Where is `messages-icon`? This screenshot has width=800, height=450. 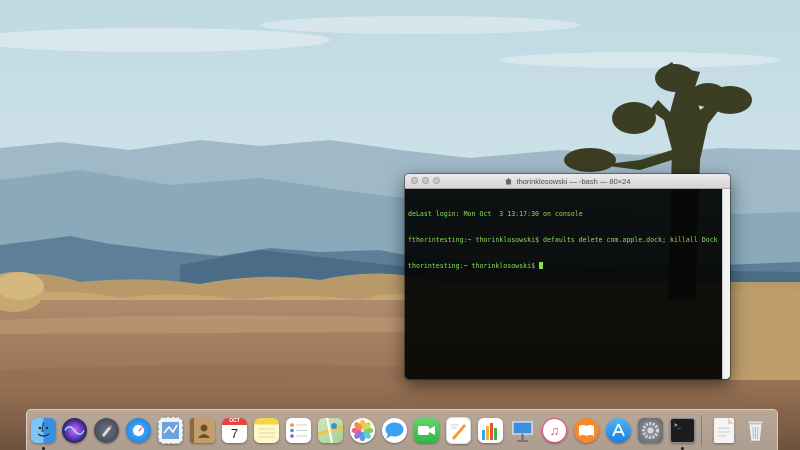 messages-icon is located at coordinates (394, 430).